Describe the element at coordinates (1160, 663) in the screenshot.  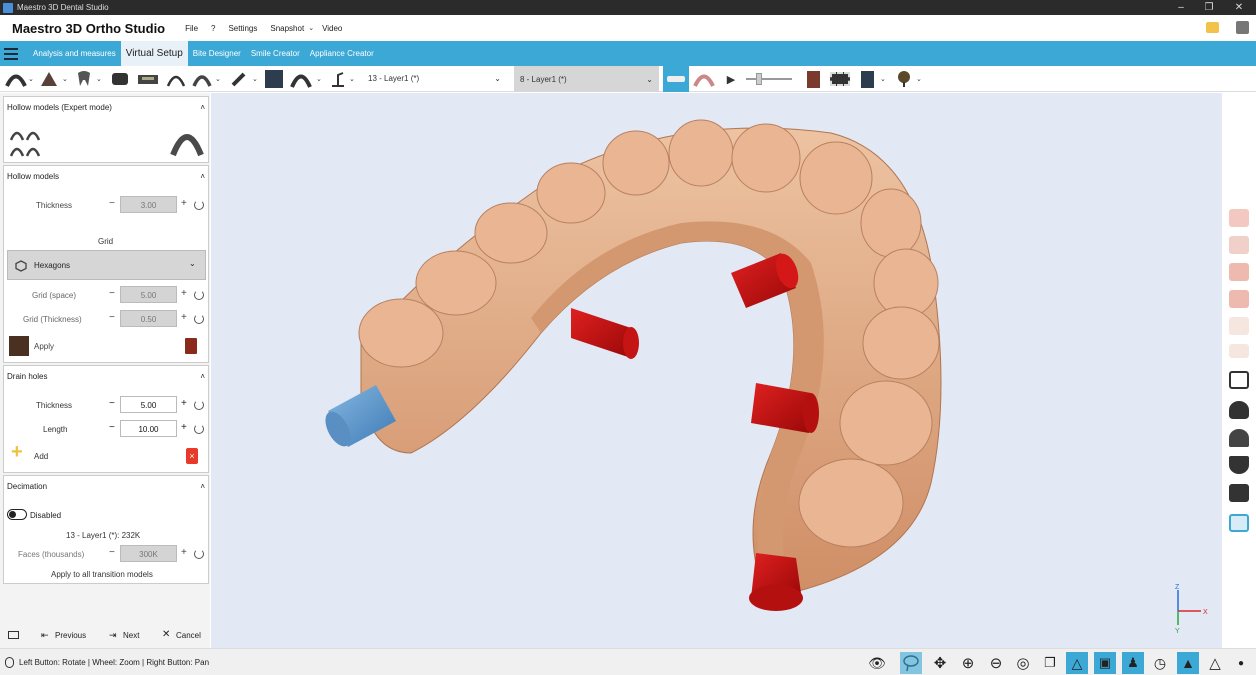
I see `globe-icon: ◷` at that location.